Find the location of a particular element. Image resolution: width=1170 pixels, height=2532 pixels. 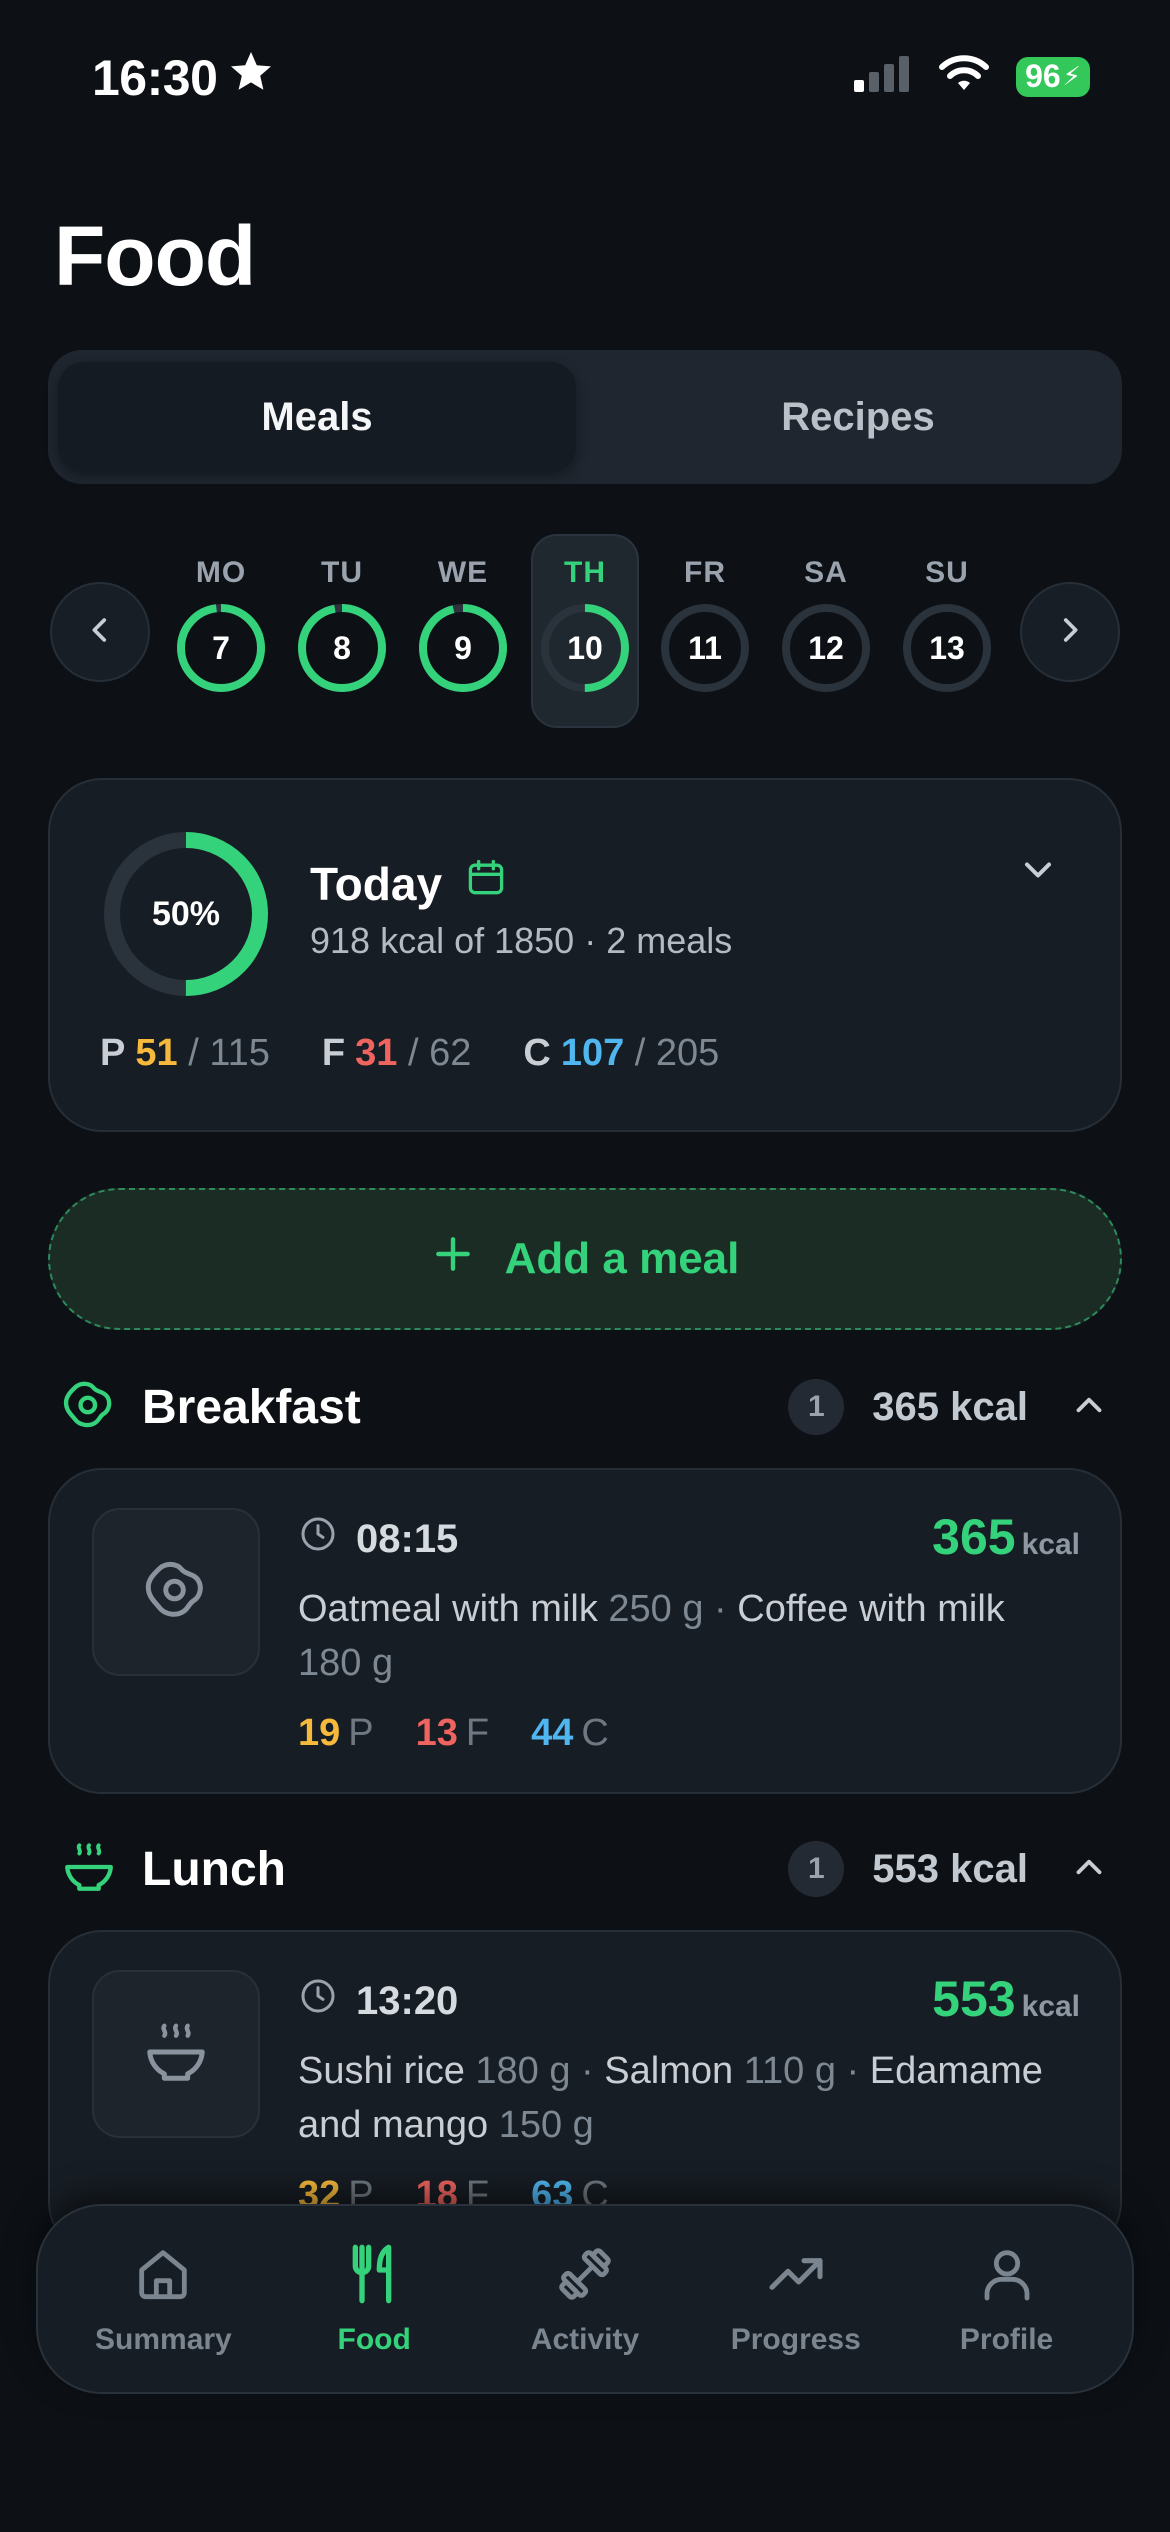

lunch-count-badge: 1 is located at coordinates (816, 1869).